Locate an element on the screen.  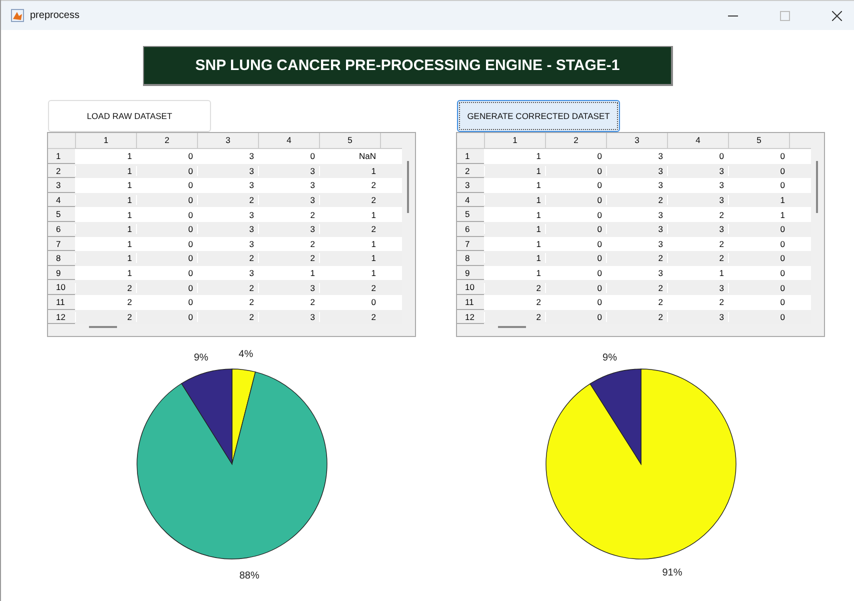
close-icon is located at coordinates (837, 15).